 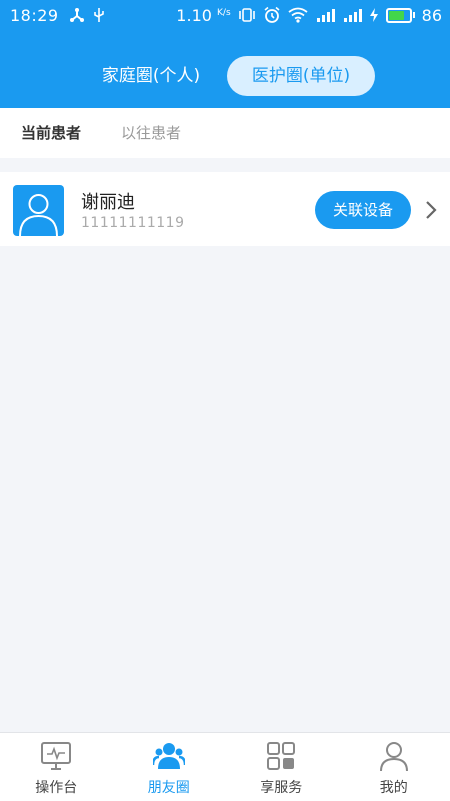 I want to click on nav-item-mine: 我的, so click(x=394, y=767).